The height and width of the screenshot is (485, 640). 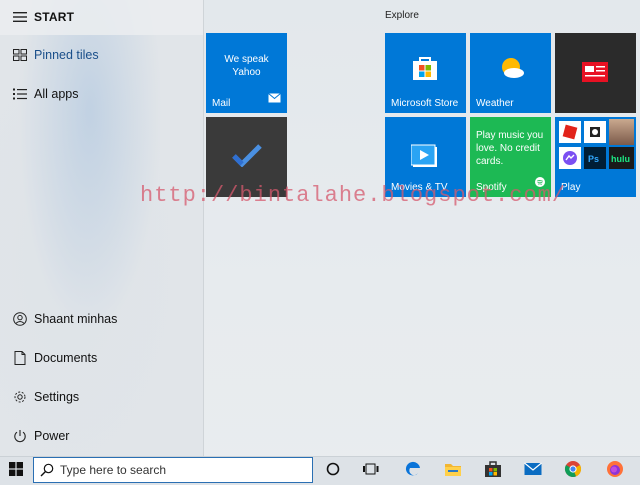 I want to click on hamburger-menu-icon, so click(x=20, y=17).